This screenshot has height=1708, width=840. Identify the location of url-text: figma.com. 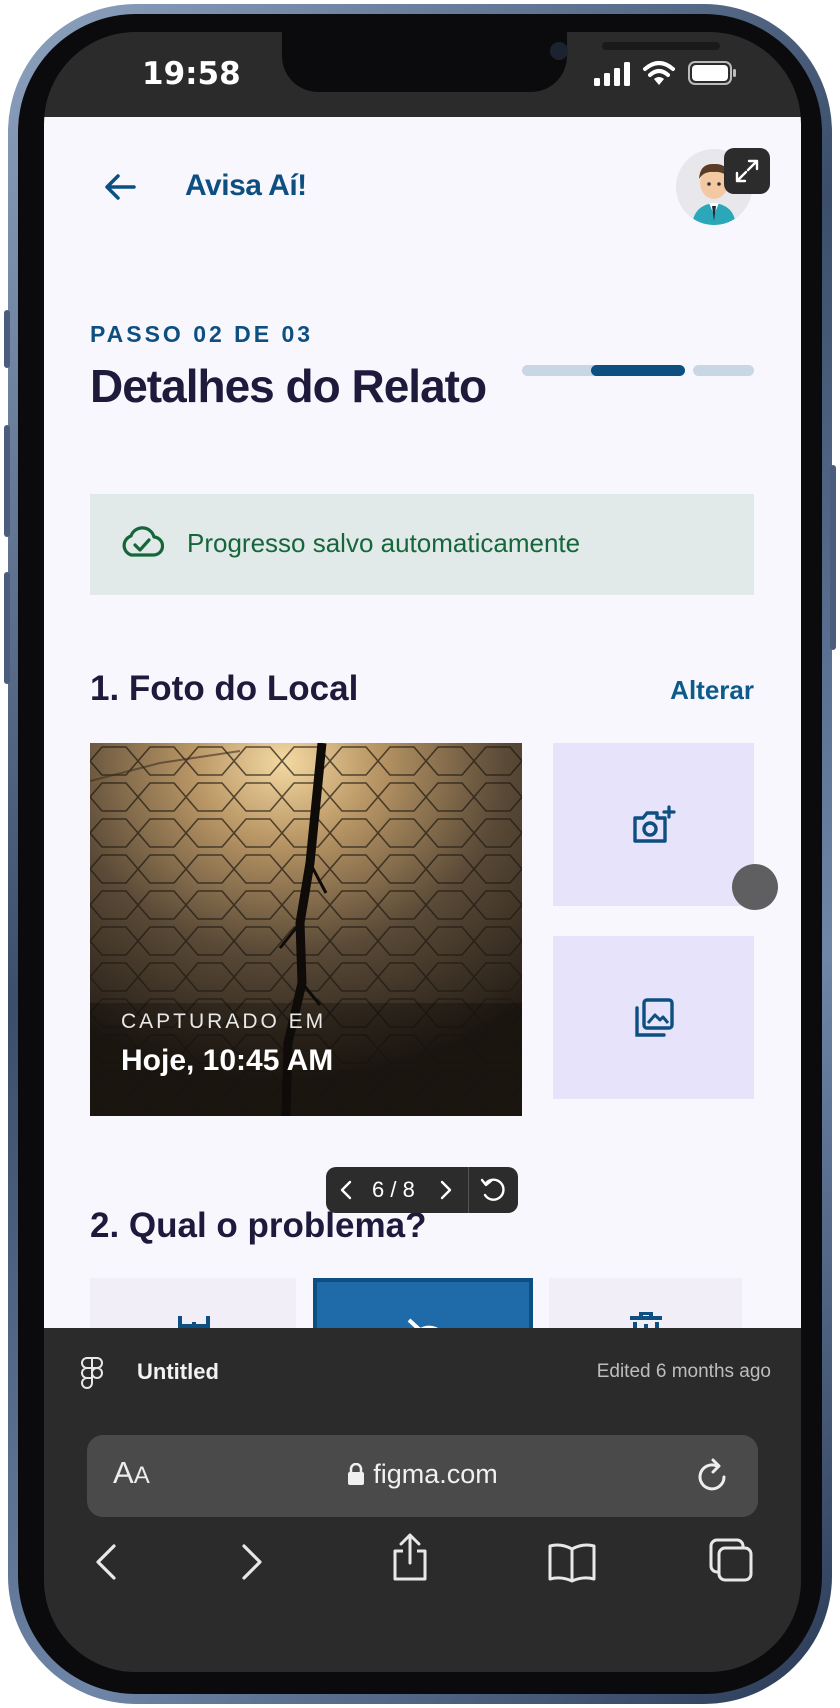
(435, 1474).